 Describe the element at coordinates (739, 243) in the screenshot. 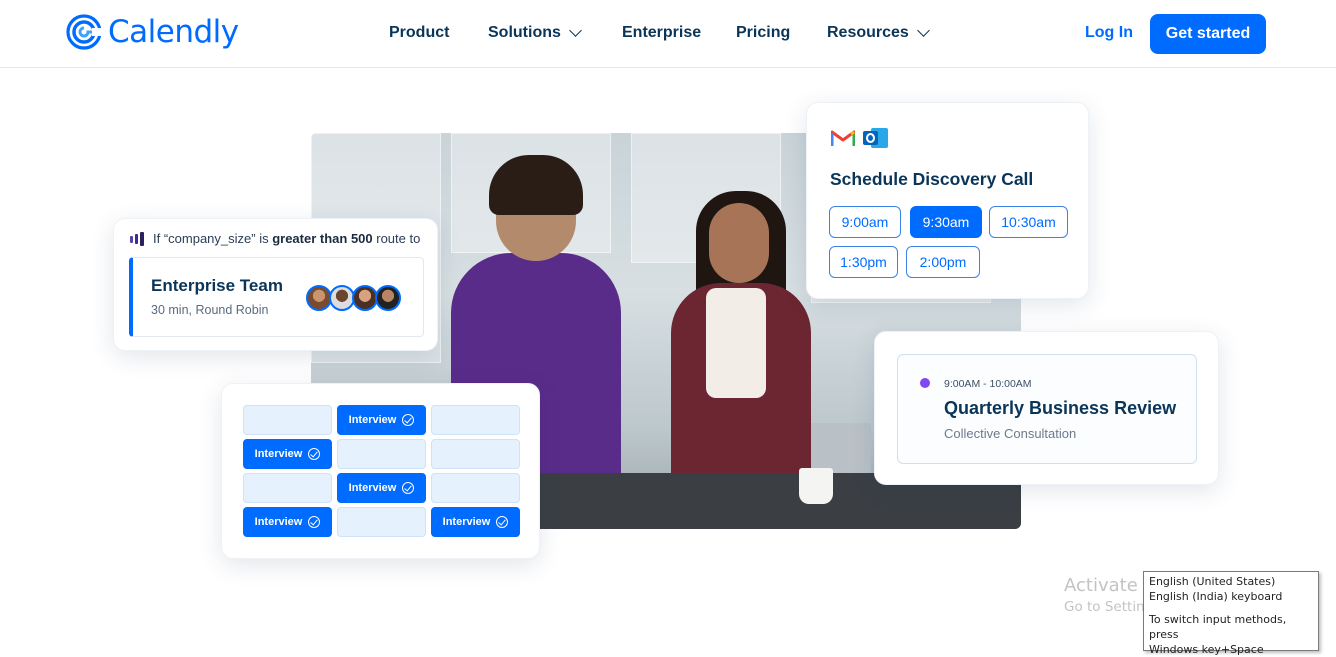

I see `person-head` at that location.